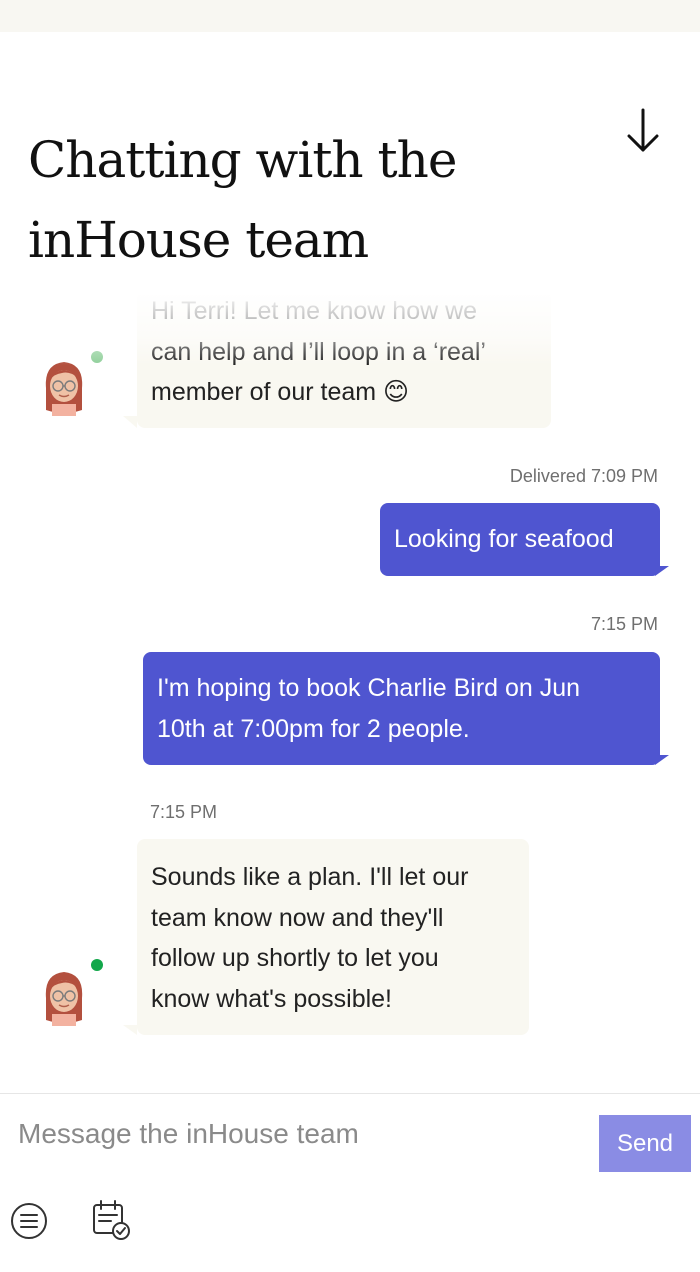 The width and height of the screenshot is (700, 1272). Describe the element at coordinates (314, 311) in the screenshot. I see `message-line: Hi Terri! Let me know how we` at that location.